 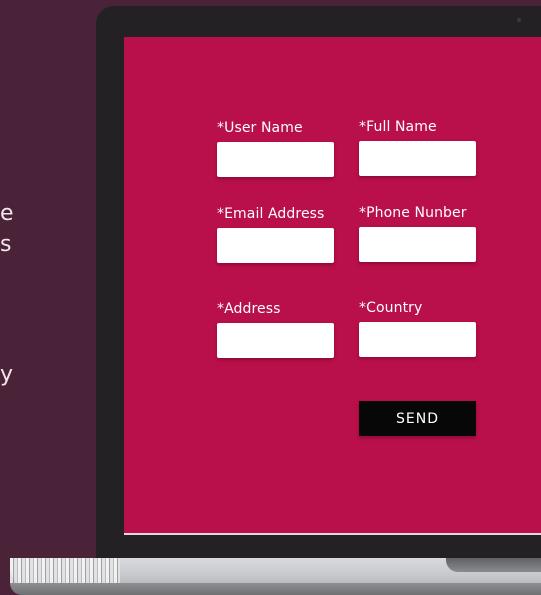 What do you see at coordinates (417, 244) in the screenshot?
I see `phone-number-input` at bounding box center [417, 244].